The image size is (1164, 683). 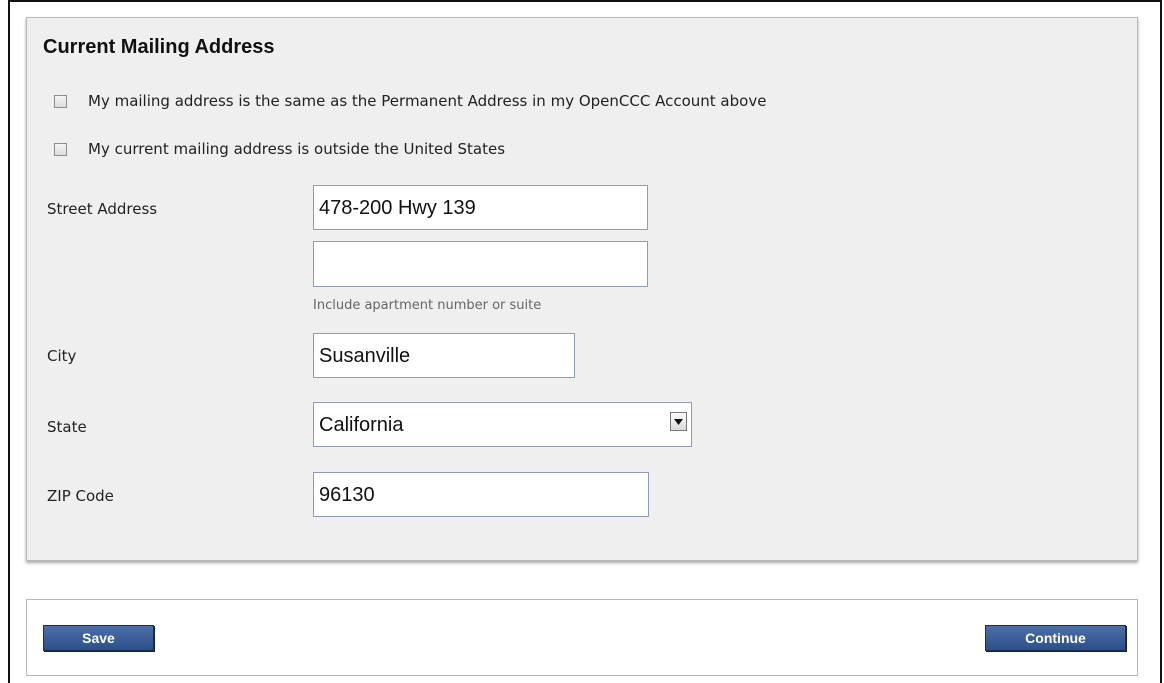 I want to click on street-address-line2-input, so click(x=480, y=264).